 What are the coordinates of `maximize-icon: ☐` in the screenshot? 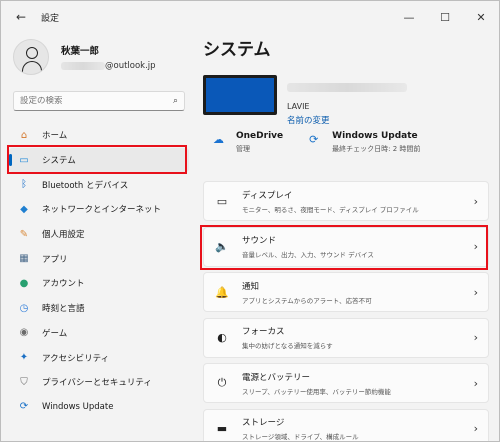 It's located at (445, 17).